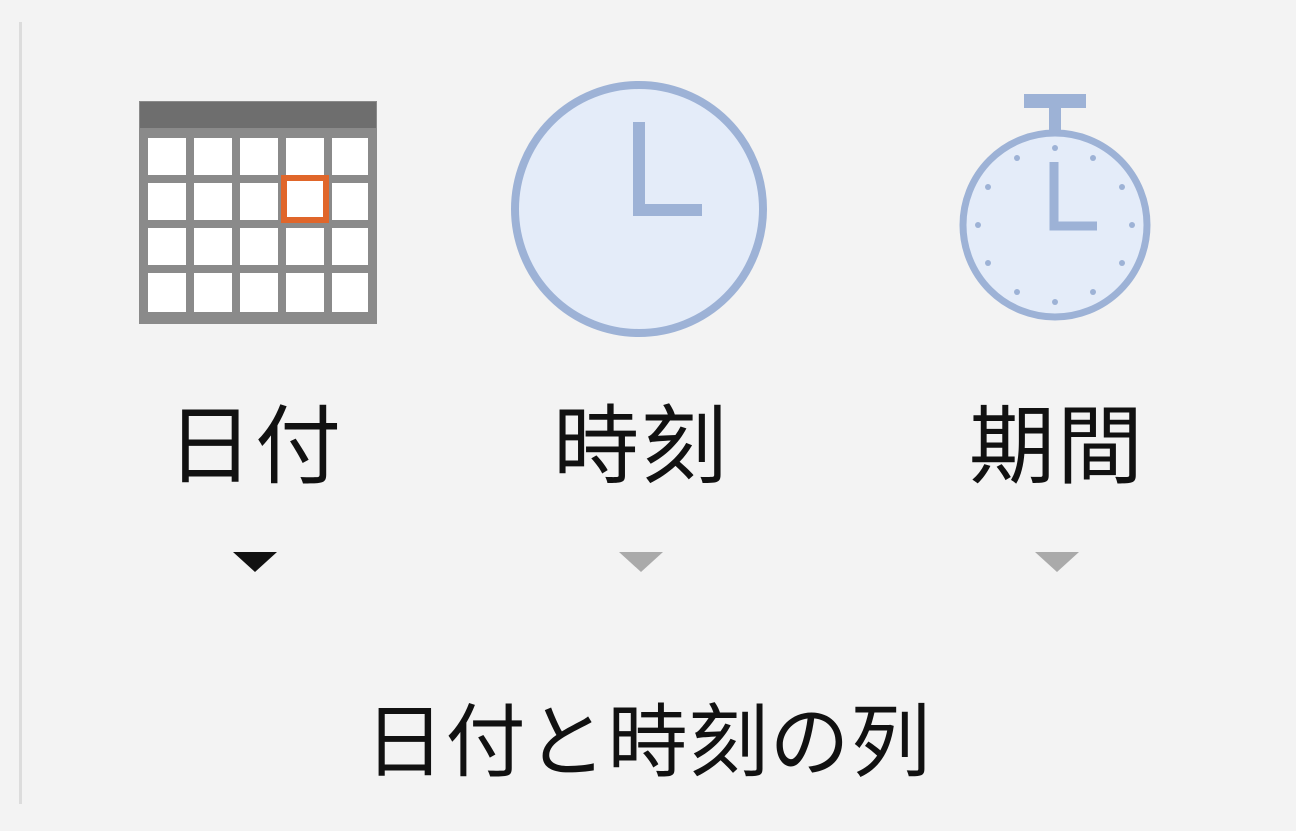 The height and width of the screenshot is (831, 1296). What do you see at coordinates (255, 350) in the screenshot?
I see `date-button: 日付` at bounding box center [255, 350].